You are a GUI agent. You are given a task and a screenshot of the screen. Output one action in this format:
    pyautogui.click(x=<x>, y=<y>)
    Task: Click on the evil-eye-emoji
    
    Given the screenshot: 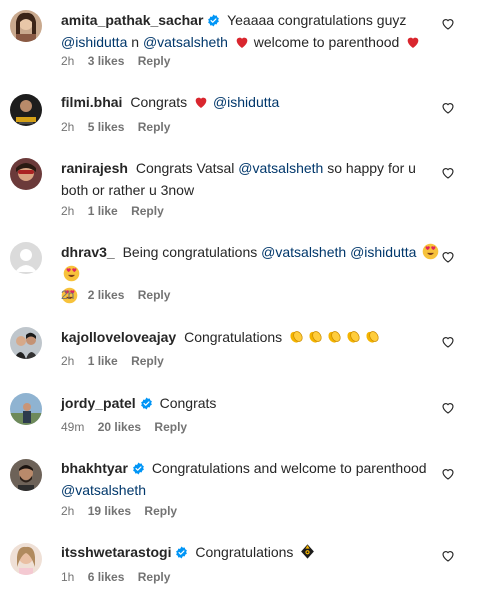 What is the action you would take?
    pyautogui.click(x=308, y=551)
    